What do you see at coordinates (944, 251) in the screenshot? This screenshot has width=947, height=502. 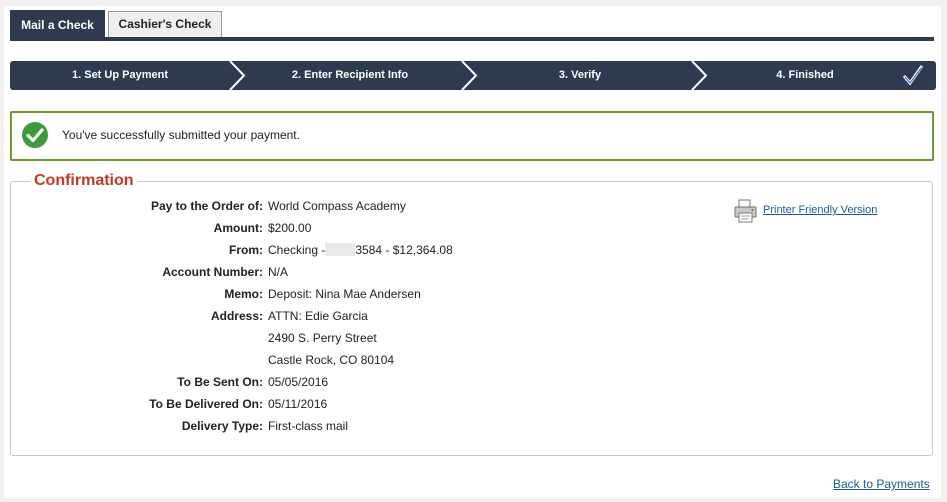 I see `window-frame-right` at bounding box center [944, 251].